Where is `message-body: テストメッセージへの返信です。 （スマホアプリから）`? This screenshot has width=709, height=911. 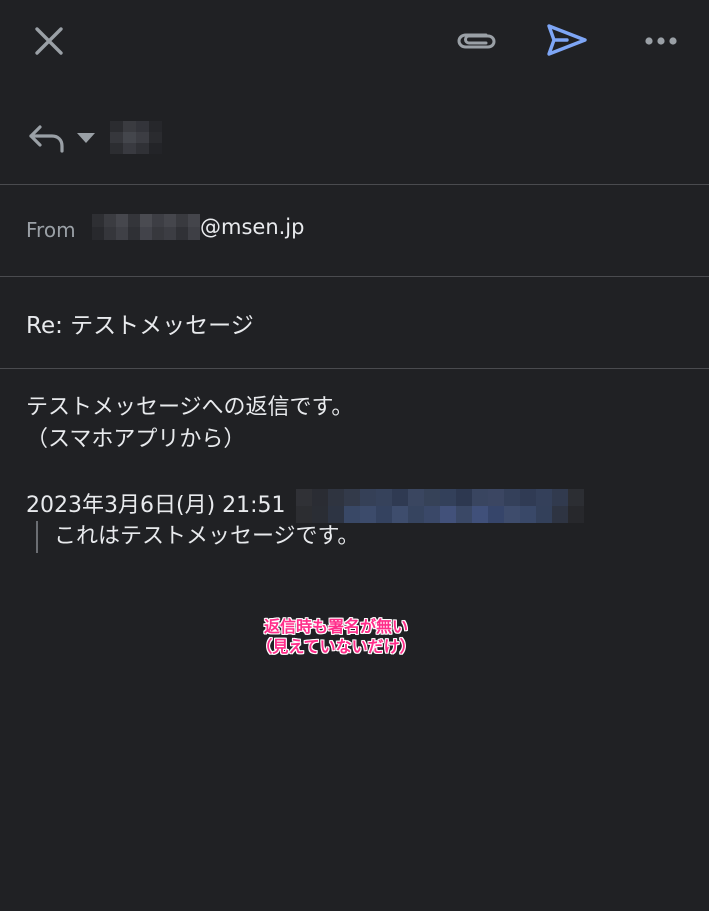 message-body: テストメッセージへの返信です。 （スマホアプリから） is located at coordinates (356, 424).